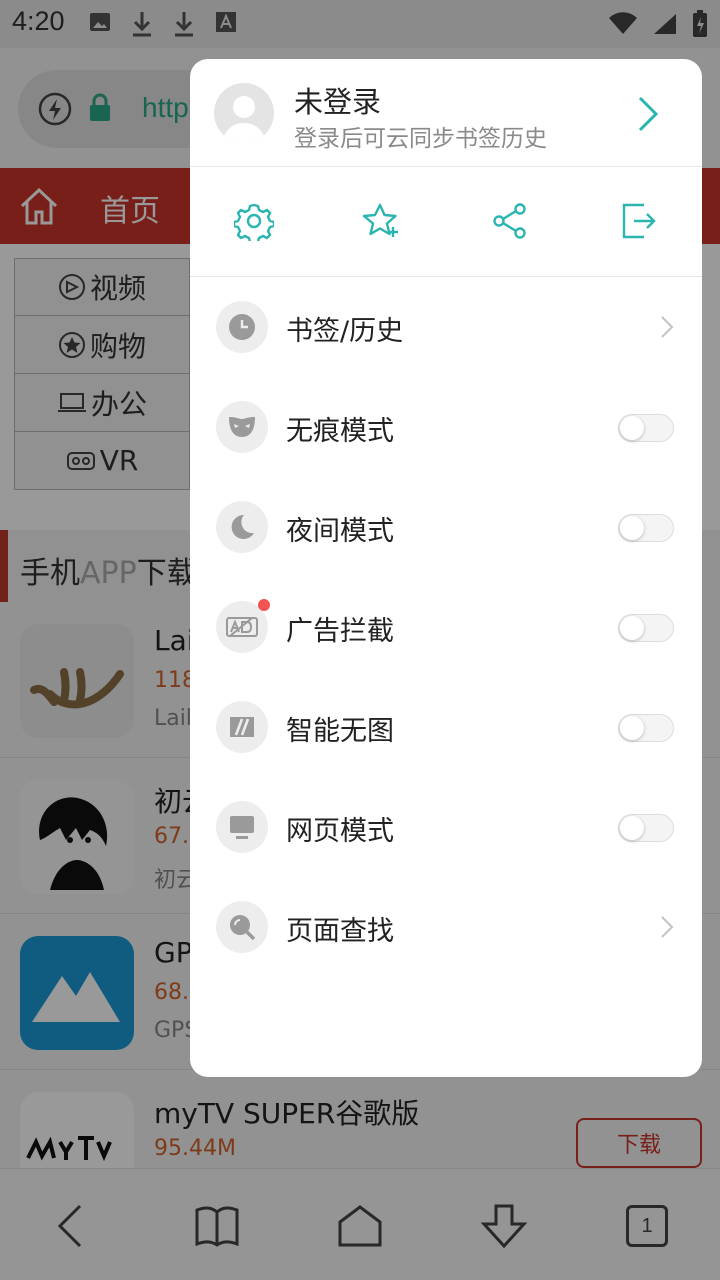 Image resolution: width=720 pixels, height=1280 pixels. Describe the element at coordinates (340, 731) in the screenshot. I see `menu-item-label: 智能无图` at that location.